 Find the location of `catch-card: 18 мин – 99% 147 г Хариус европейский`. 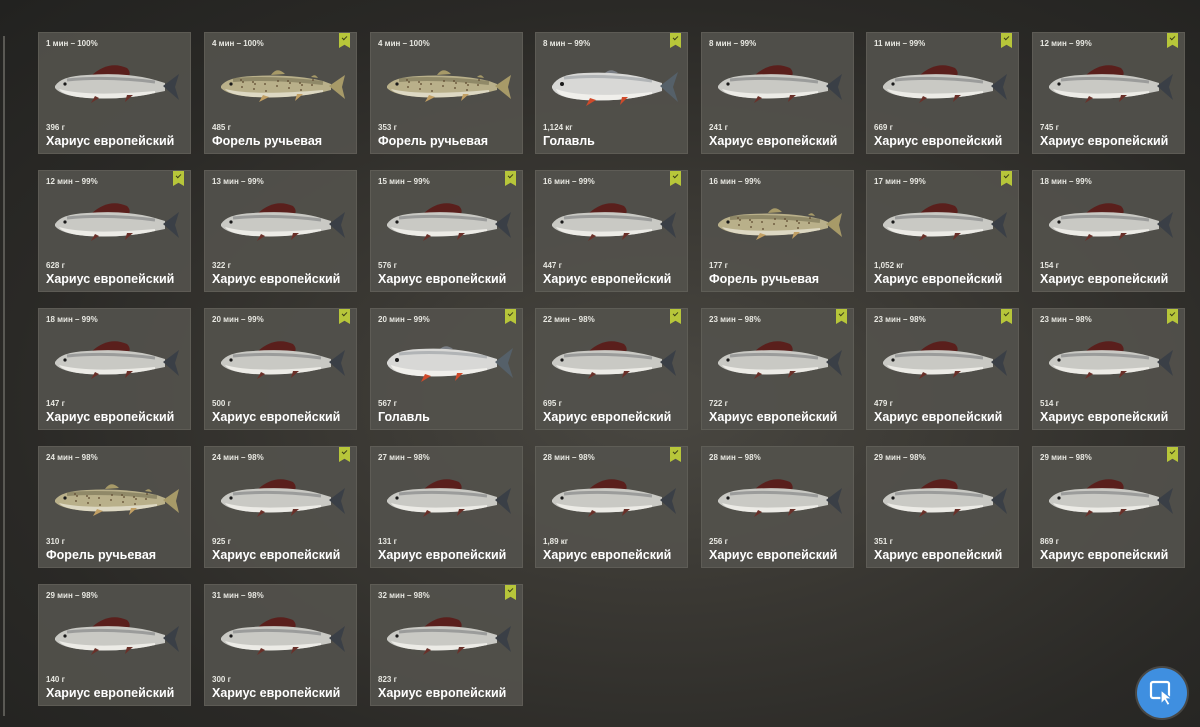

catch-card: 18 мин – 99% 147 г Хариус европейский is located at coordinates (114, 369).